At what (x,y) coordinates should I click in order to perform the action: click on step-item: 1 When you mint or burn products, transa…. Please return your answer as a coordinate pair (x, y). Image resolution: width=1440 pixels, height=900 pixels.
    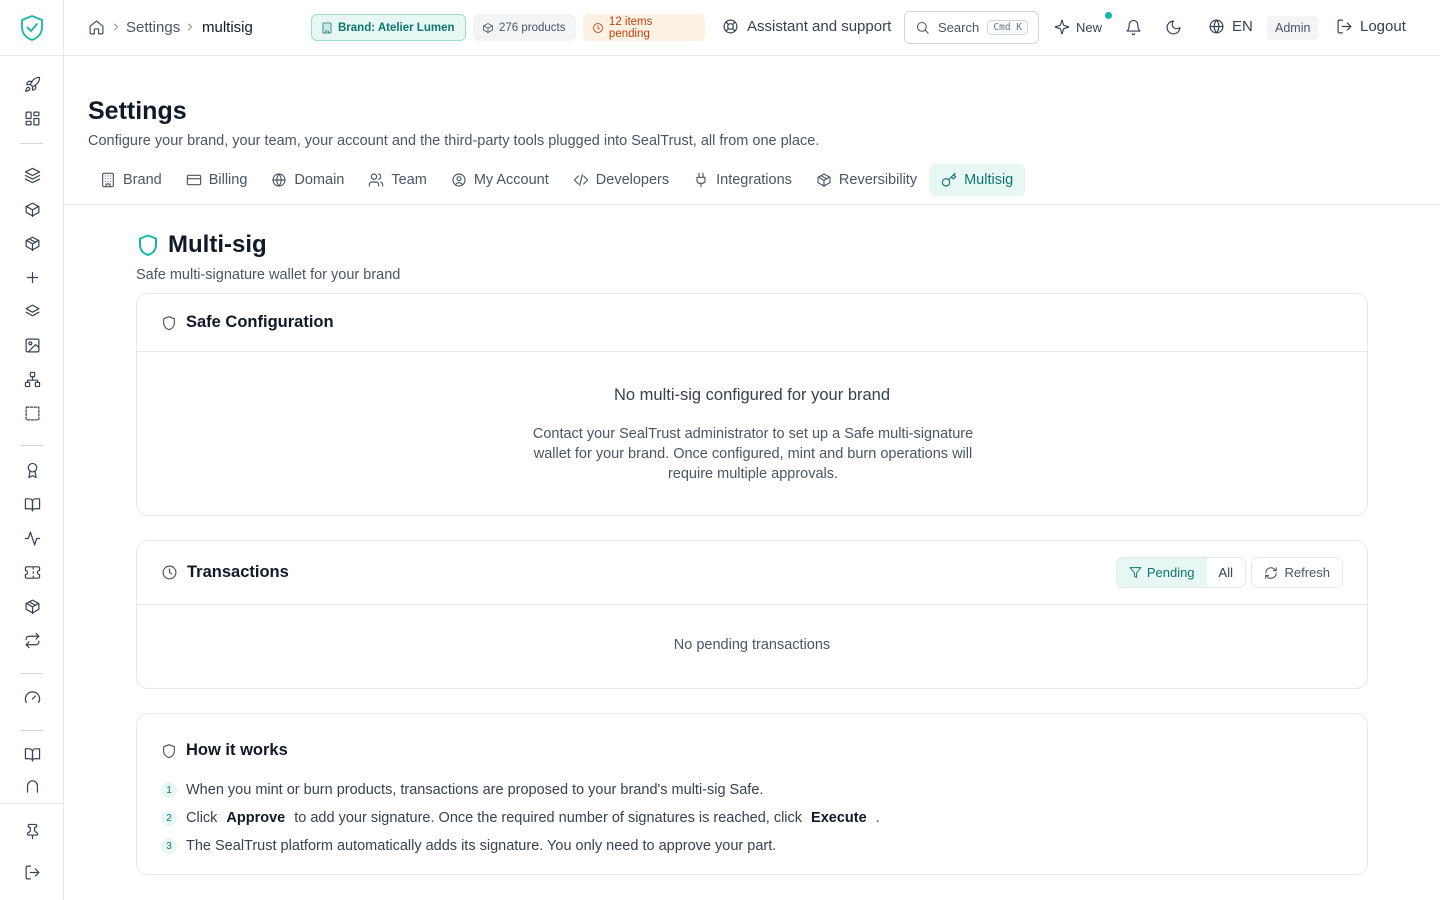
    Looking at the image, I should click on (520, 790).